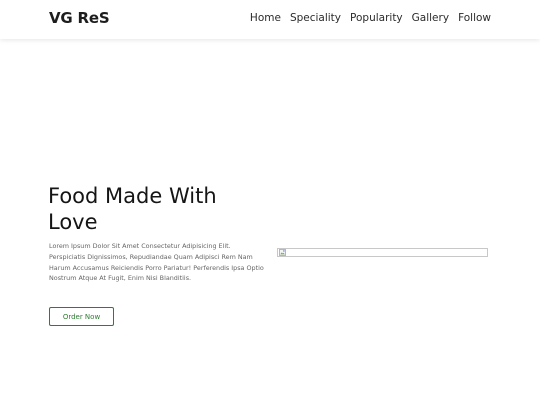  I want to click on broken-image-icon, so click(282, 252).